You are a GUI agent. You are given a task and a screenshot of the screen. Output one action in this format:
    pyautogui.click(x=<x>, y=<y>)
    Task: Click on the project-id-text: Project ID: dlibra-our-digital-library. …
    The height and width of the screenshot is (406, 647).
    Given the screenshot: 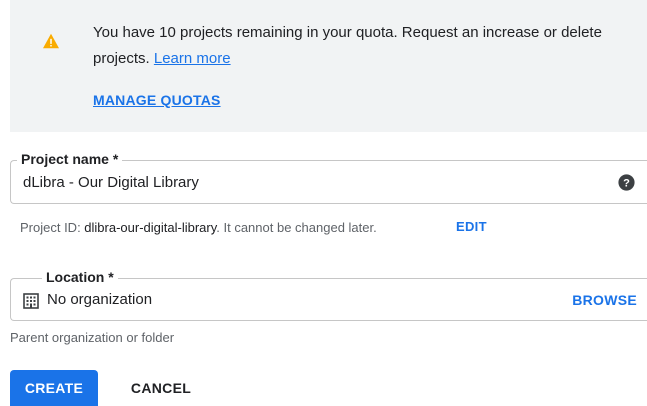 What is the action you would take?
    pyautogui.click(x=198, y=227)
    